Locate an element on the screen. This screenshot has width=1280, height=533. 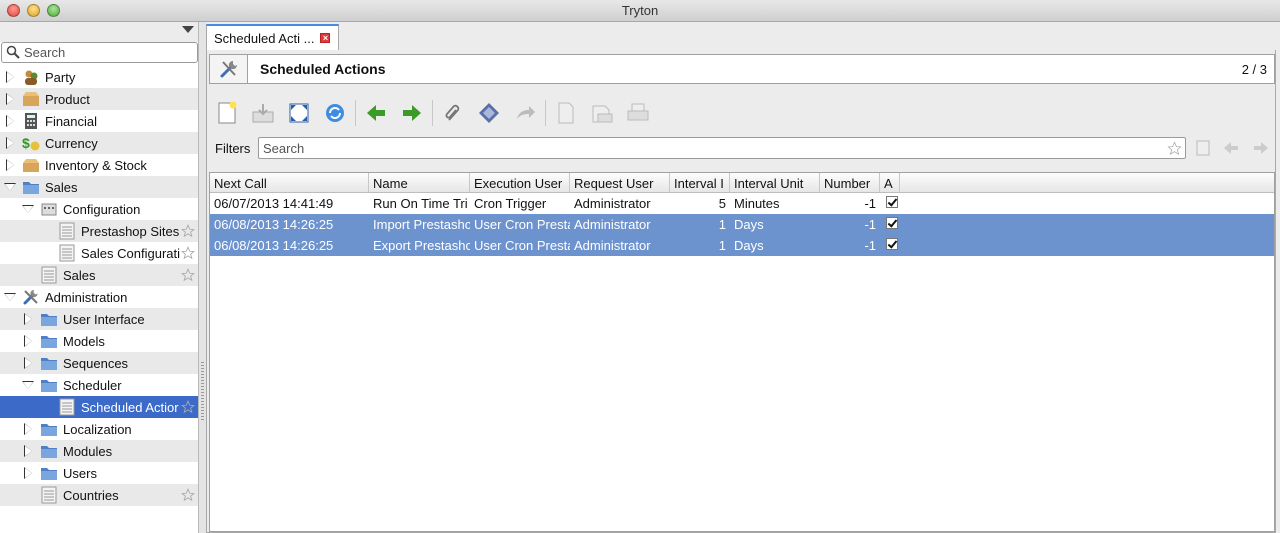
sidebar-item-configuration: Configuration is located at coordinates (99, 209).